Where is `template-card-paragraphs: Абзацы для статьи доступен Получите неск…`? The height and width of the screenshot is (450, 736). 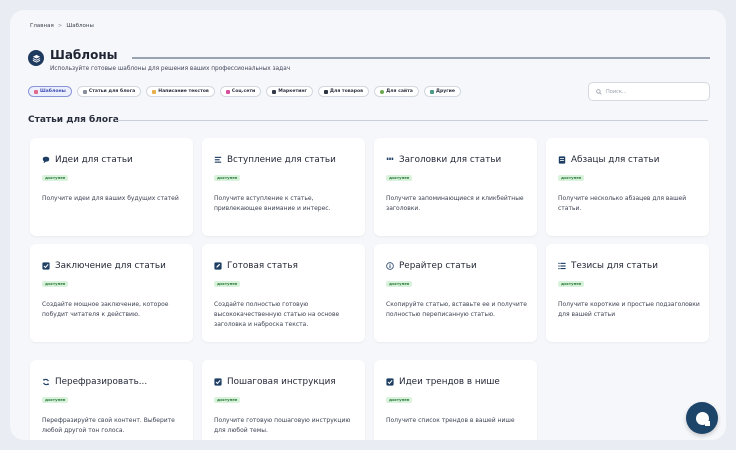 template-card-paragraphs: Абзацы для статьи доступен Получите неск… is located at coordinates (627, 187).